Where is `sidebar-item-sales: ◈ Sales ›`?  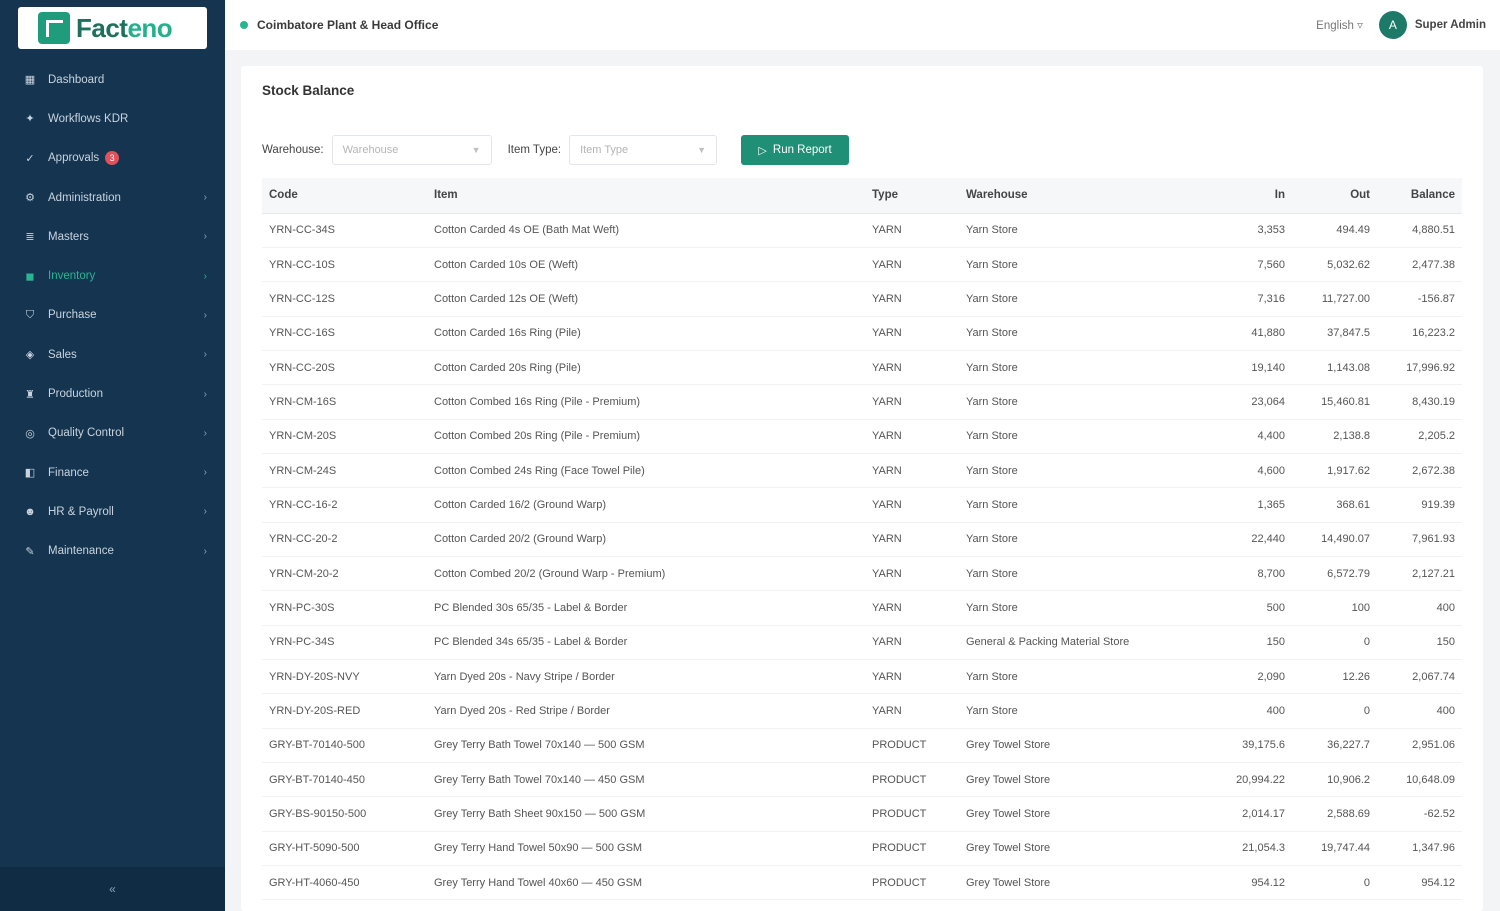
sidebar-item-sales: ◈ Sales › is located at coordinates (112, 354).